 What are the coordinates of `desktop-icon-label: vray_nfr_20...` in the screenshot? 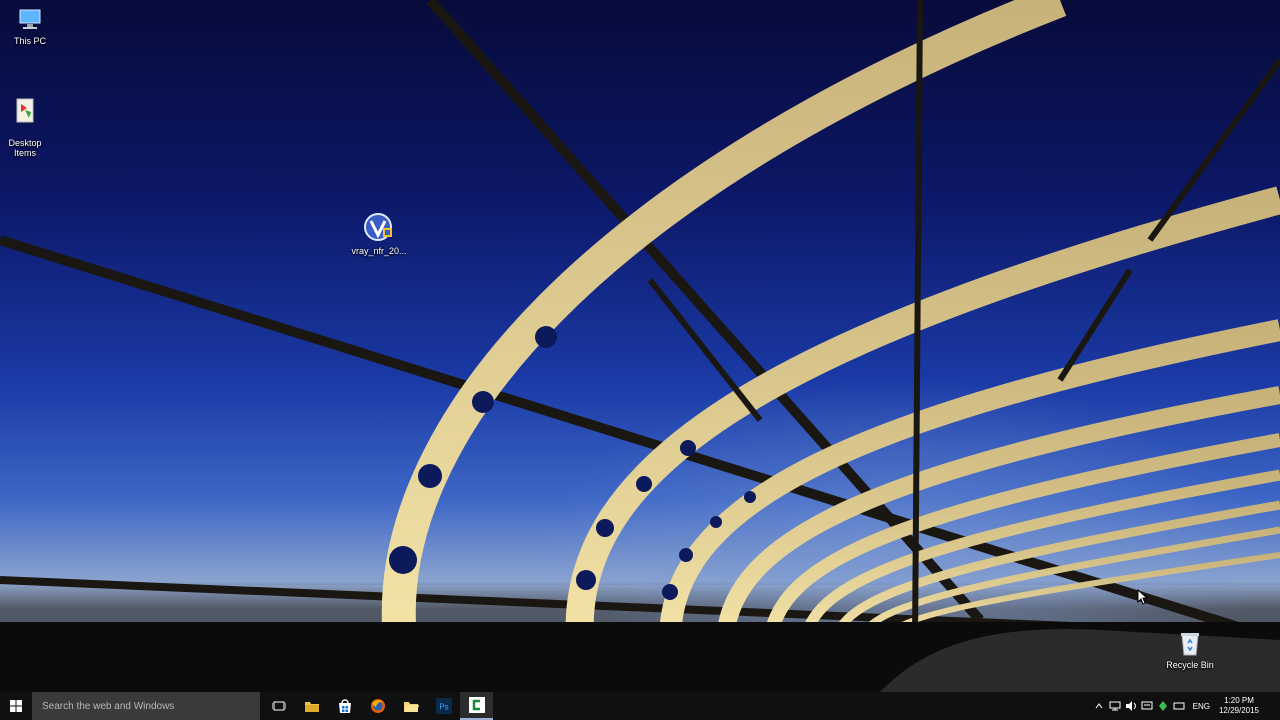 It's located at (379, 251).